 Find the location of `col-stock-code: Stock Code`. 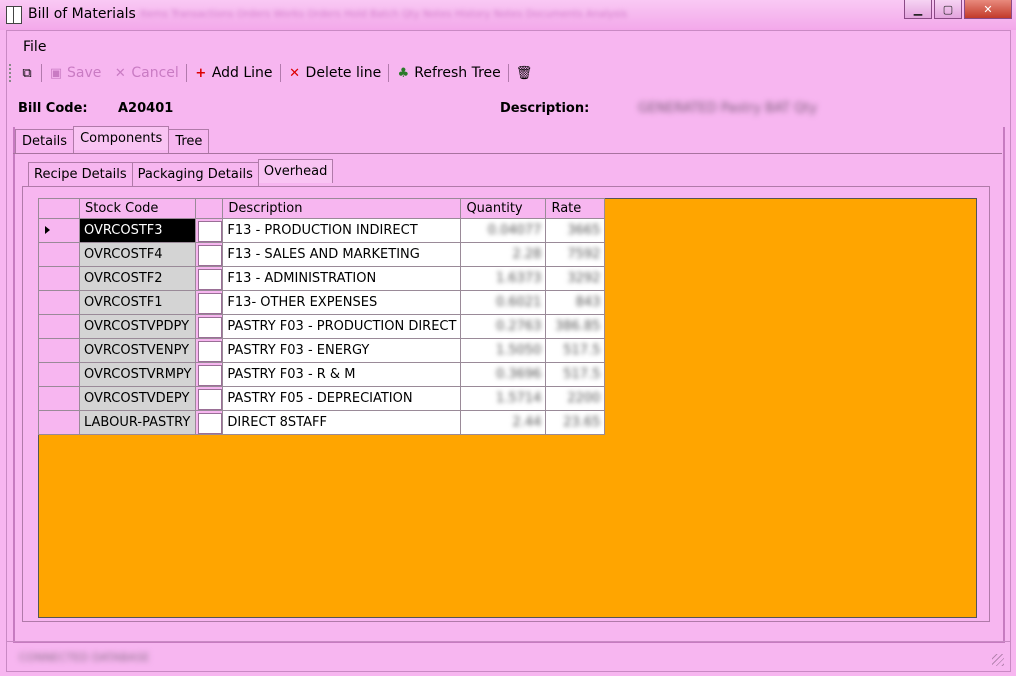

col-stock-code: Stock Code is located at coordinates (137, 208).